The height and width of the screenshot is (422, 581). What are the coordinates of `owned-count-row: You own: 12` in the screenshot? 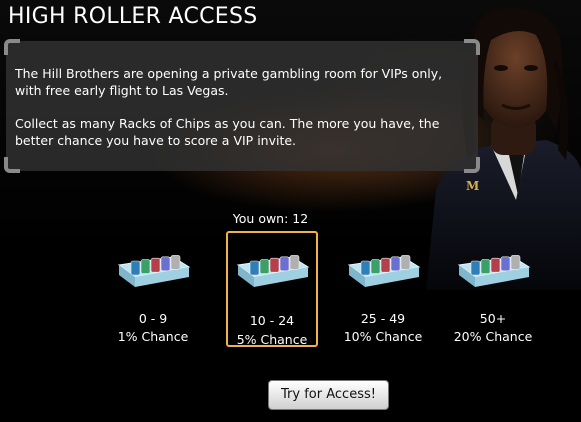 It's located at (290, 218).